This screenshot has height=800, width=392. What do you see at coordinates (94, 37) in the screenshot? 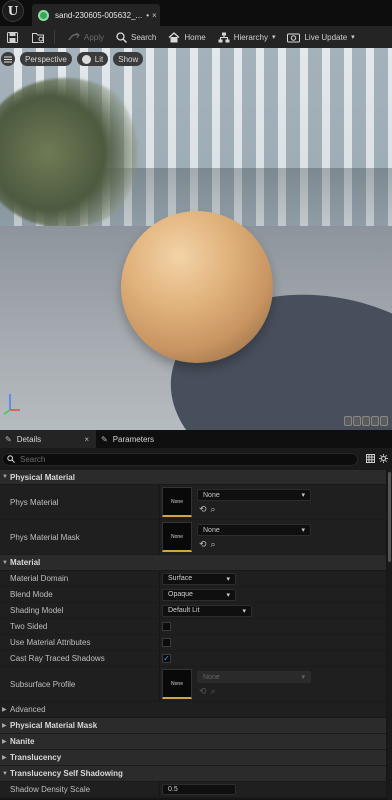
I see `apply-label: Apply` at bounding box center [94, 37].